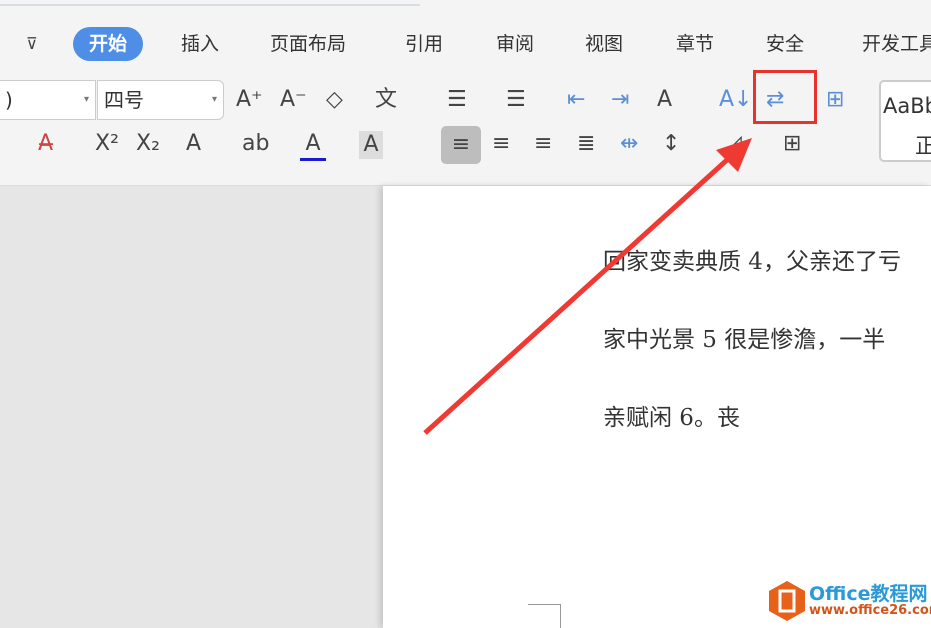  Describe the element at coordinates (868, 594) in the screenshot. I see `logo-title: Office教程网` at that location.